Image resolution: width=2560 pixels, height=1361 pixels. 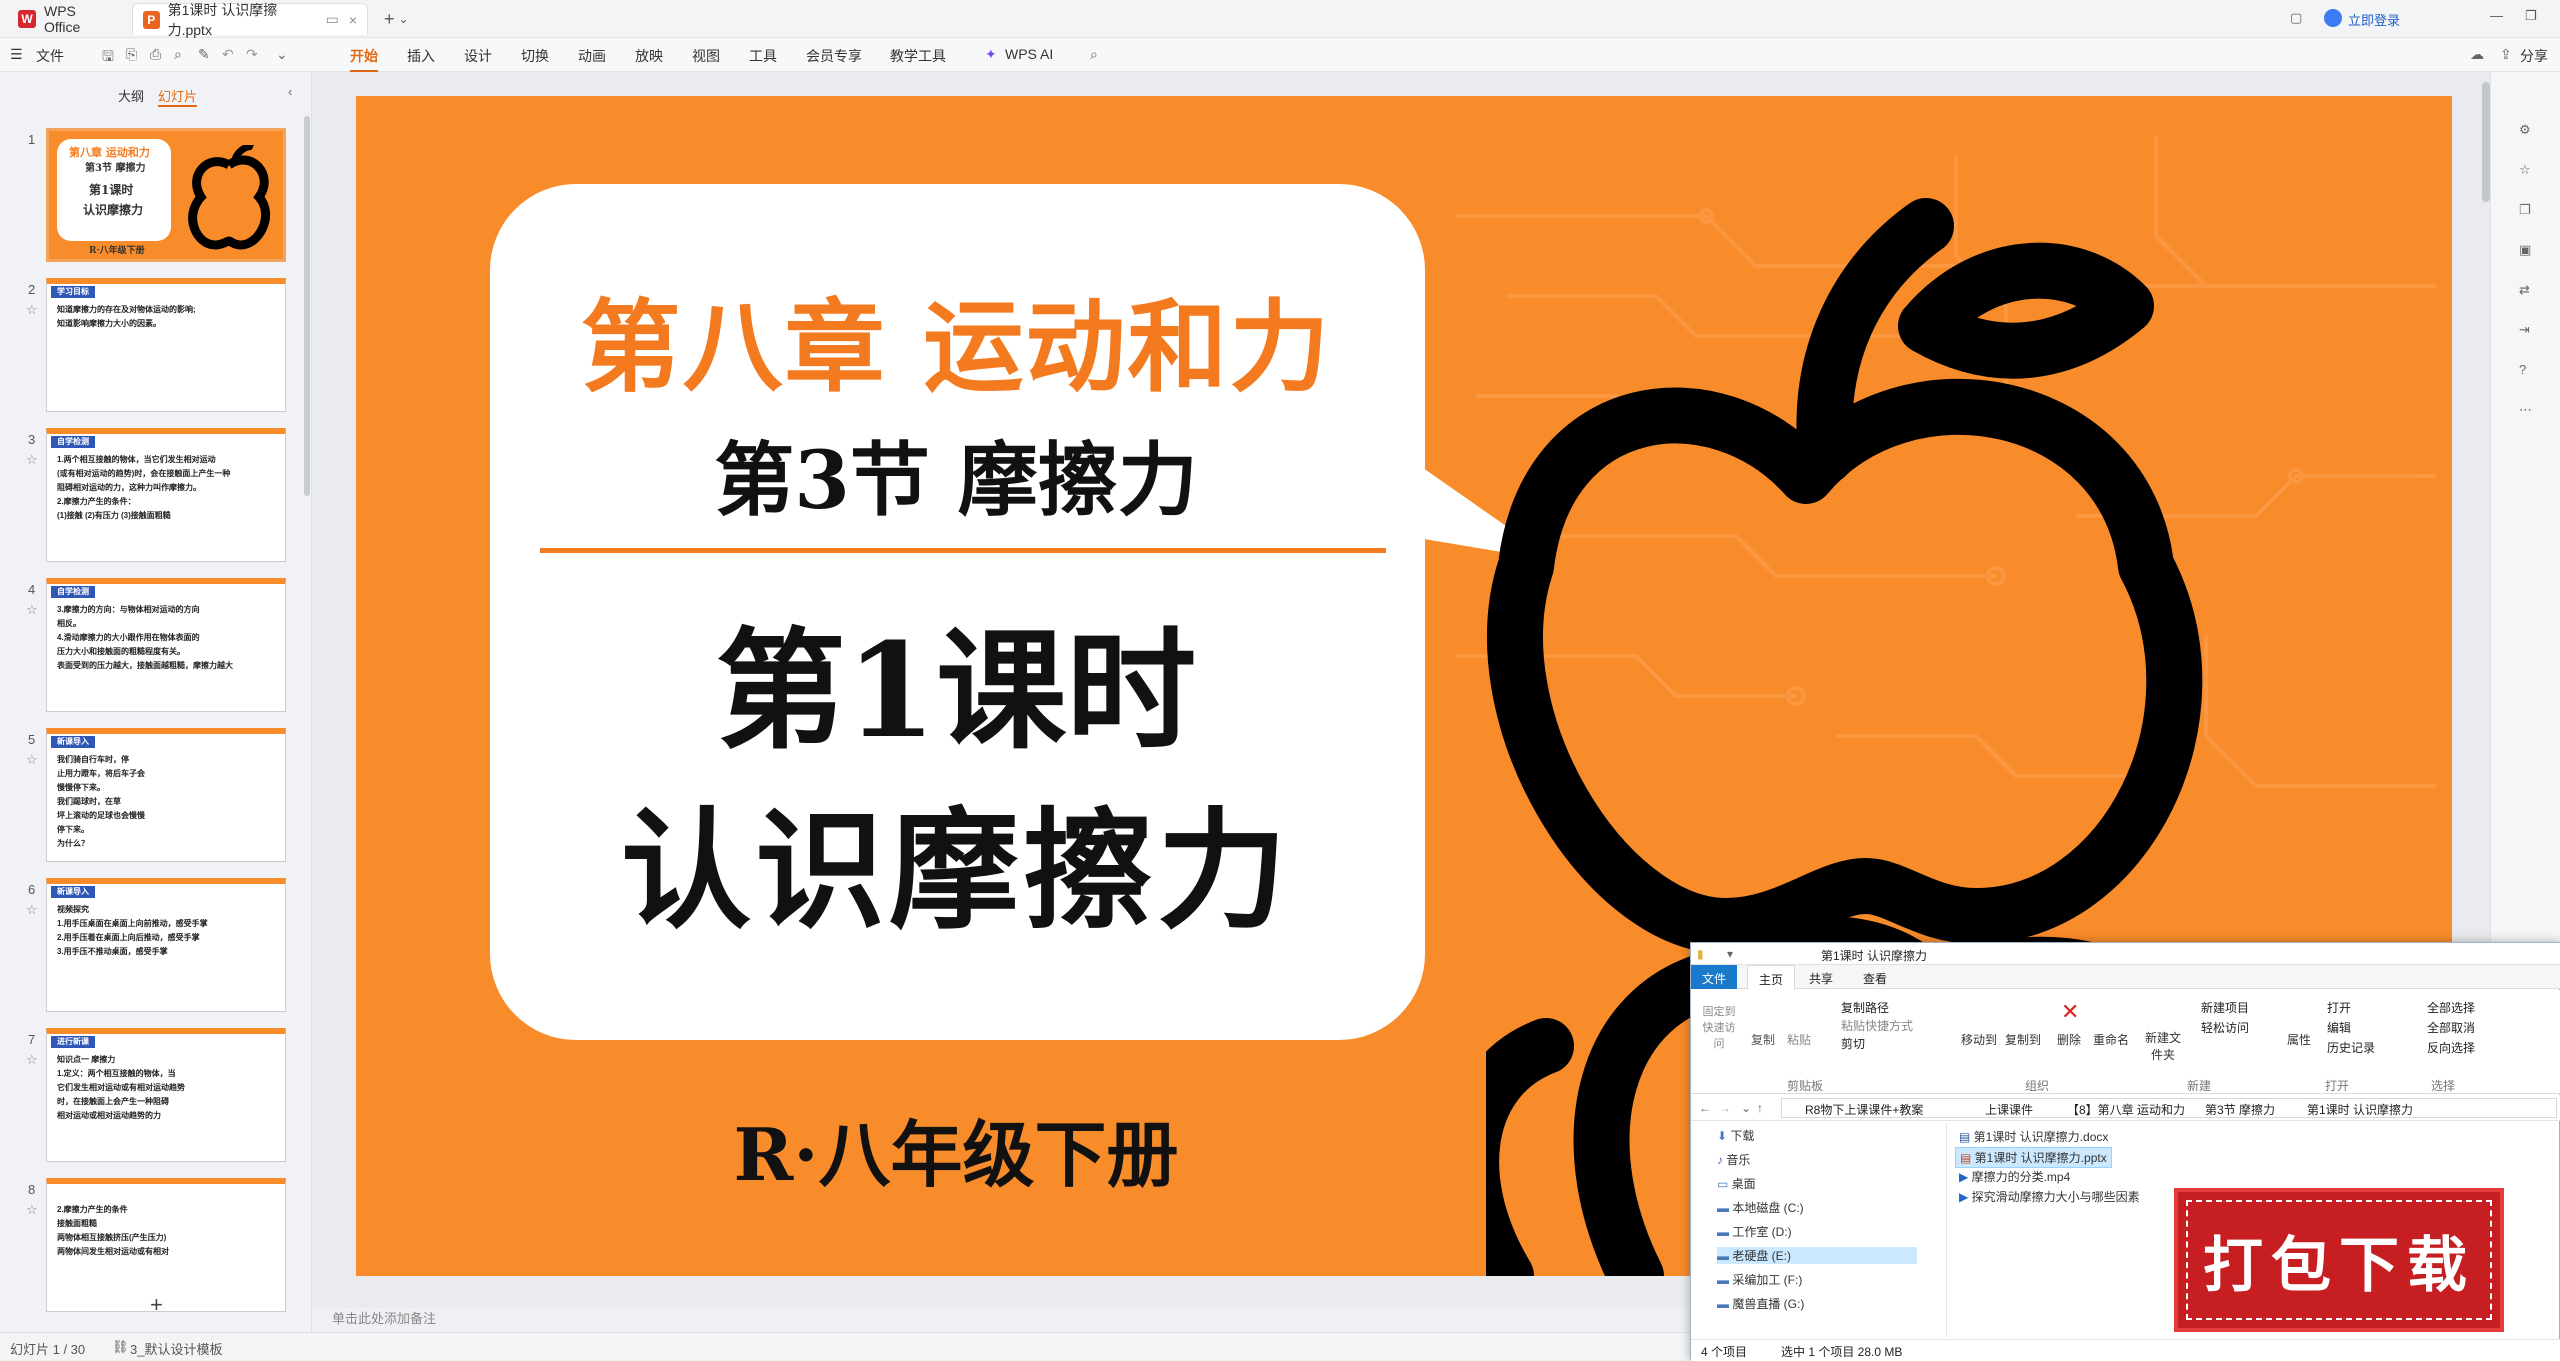 What do you see at coordinates (332, 19) in the screenshot?
I see `tab-screen-icon: ▭` at bounding box center [332, 19].